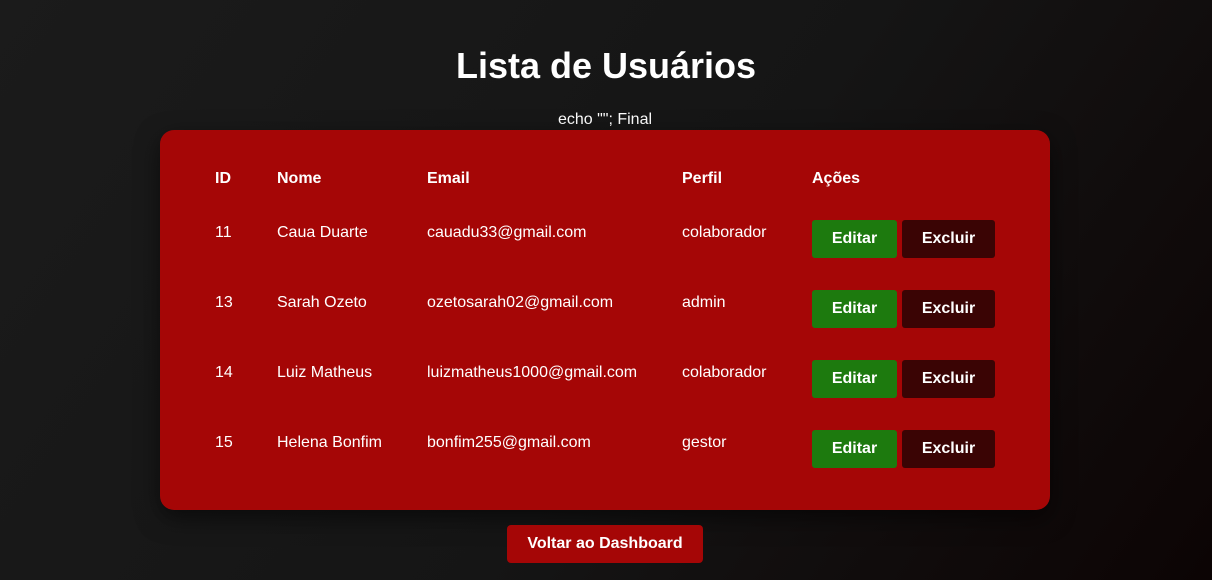  What do you see at coordinates (509, 442) in the screenshot?
I see `user-email-cell: bonfim255@gmail.com` at bounding box center [509, 442].